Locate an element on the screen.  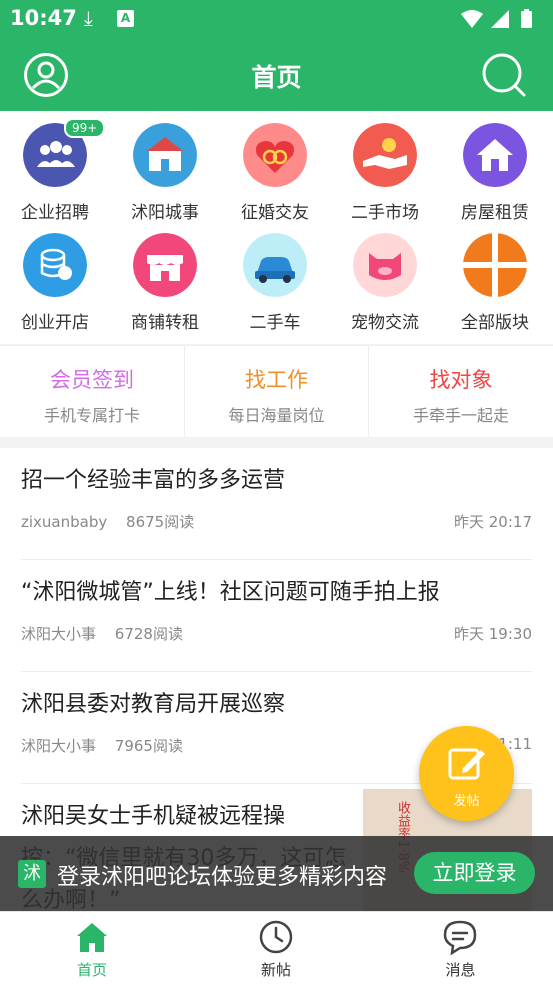
search-icon is located at coordinates (504, 75).